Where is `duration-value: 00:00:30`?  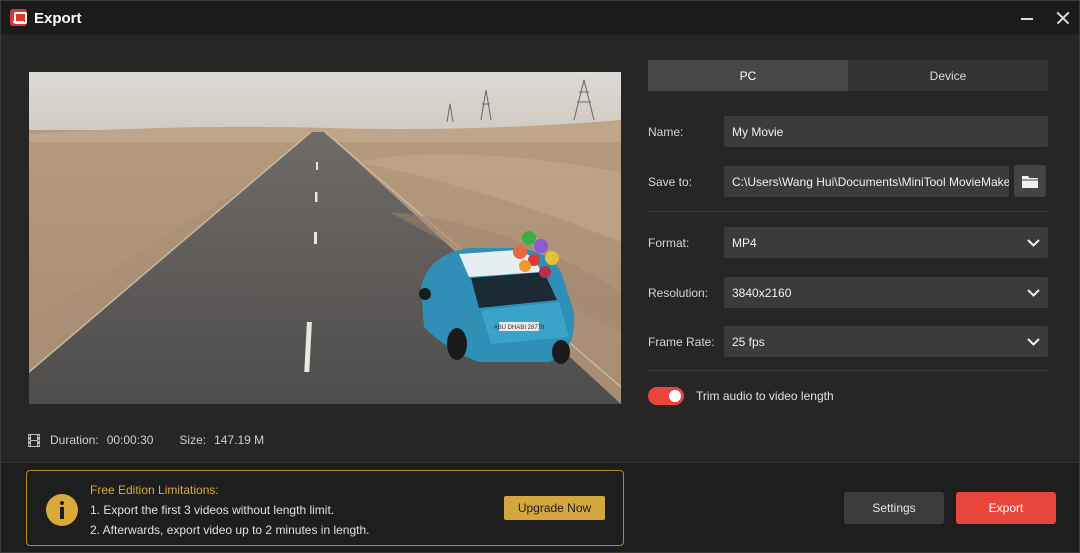
duration-value: 00:00:30 is located at coordinates (130, 440).